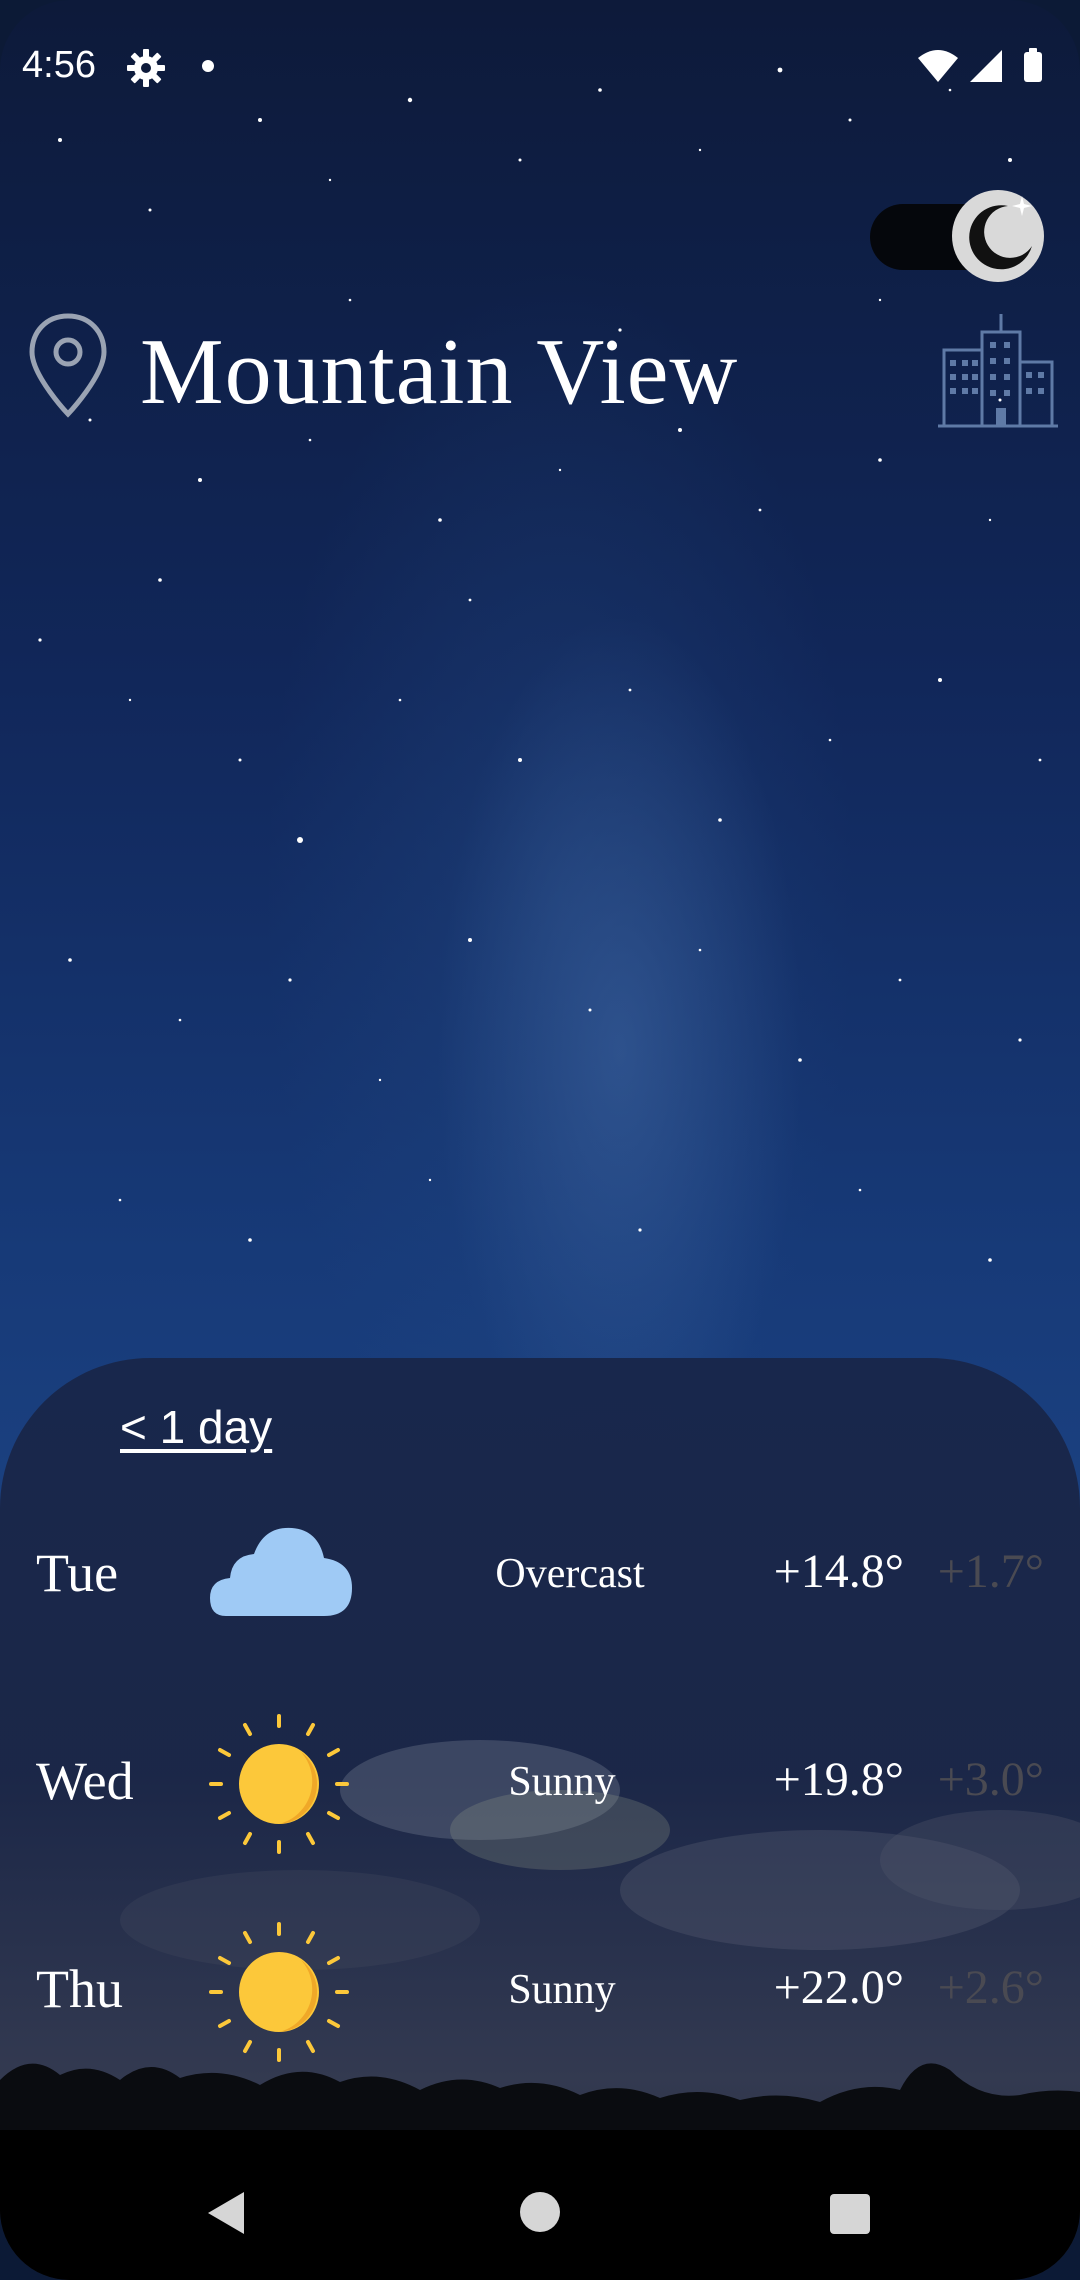 This screenshot has height=2280, width=1080. I want to click on status-bar: 4:56, so click(540, 70).